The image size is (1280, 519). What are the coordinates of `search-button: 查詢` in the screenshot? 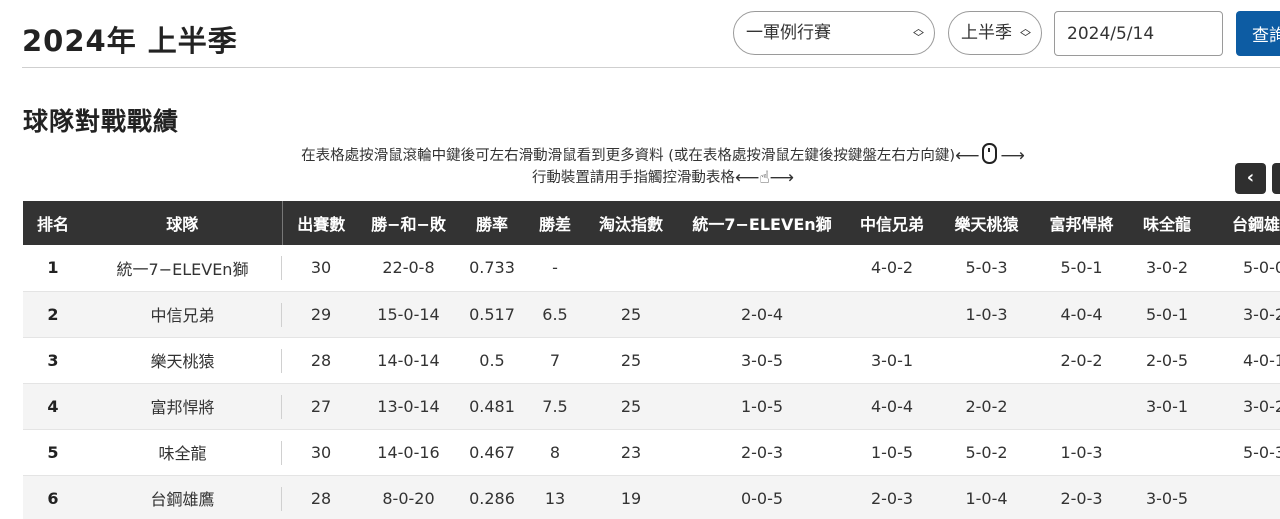 It's located at (1258, 33).